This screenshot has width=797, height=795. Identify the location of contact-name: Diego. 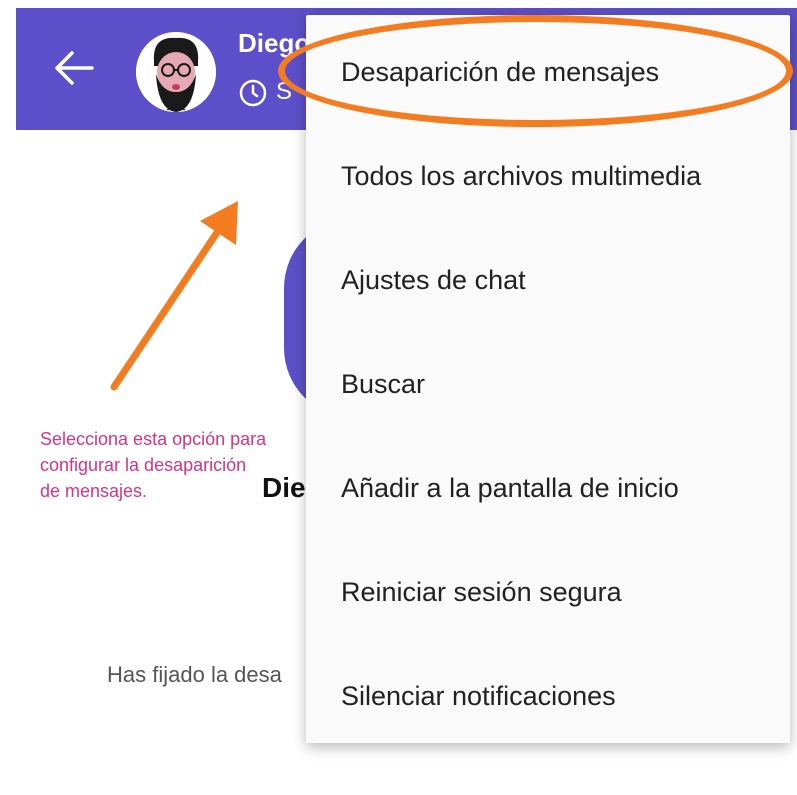
(274, 43).